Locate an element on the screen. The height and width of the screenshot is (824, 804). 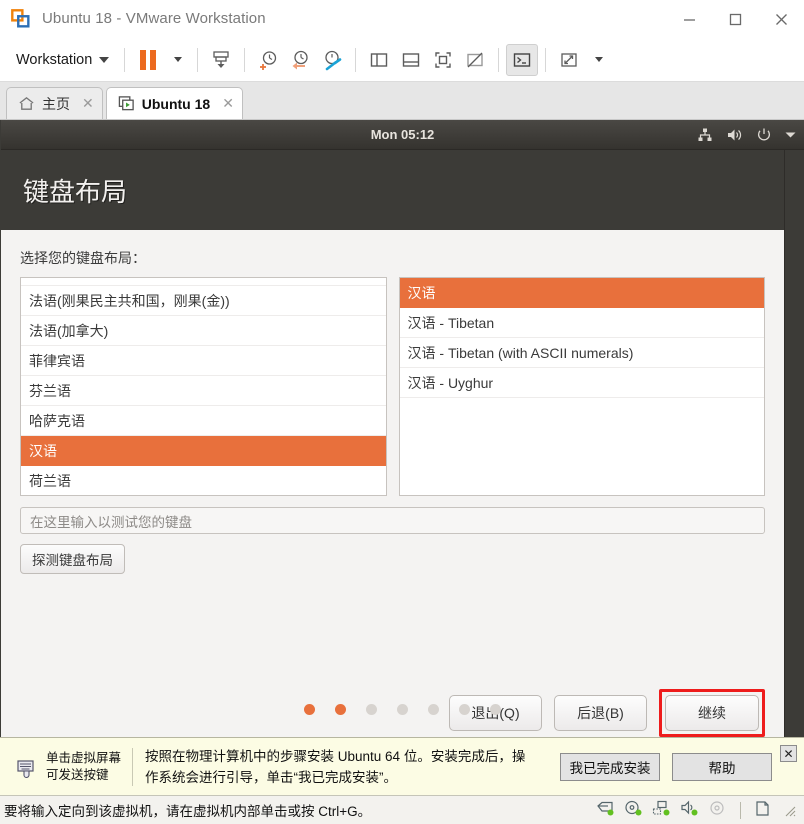
send-ctrl-alt-del-button is located at coordinates (221, 60).